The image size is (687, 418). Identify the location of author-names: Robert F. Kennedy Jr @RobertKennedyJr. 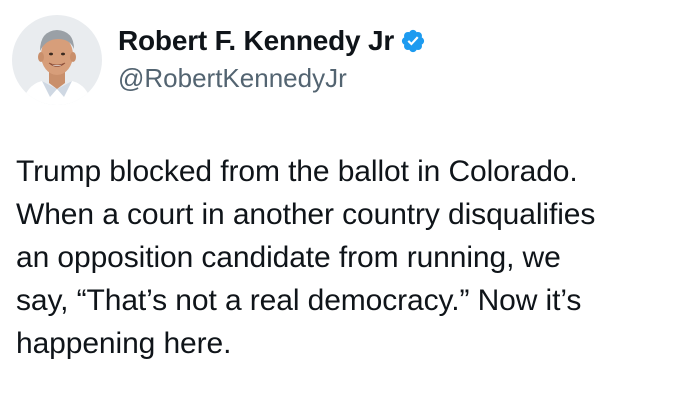
(272, 57).